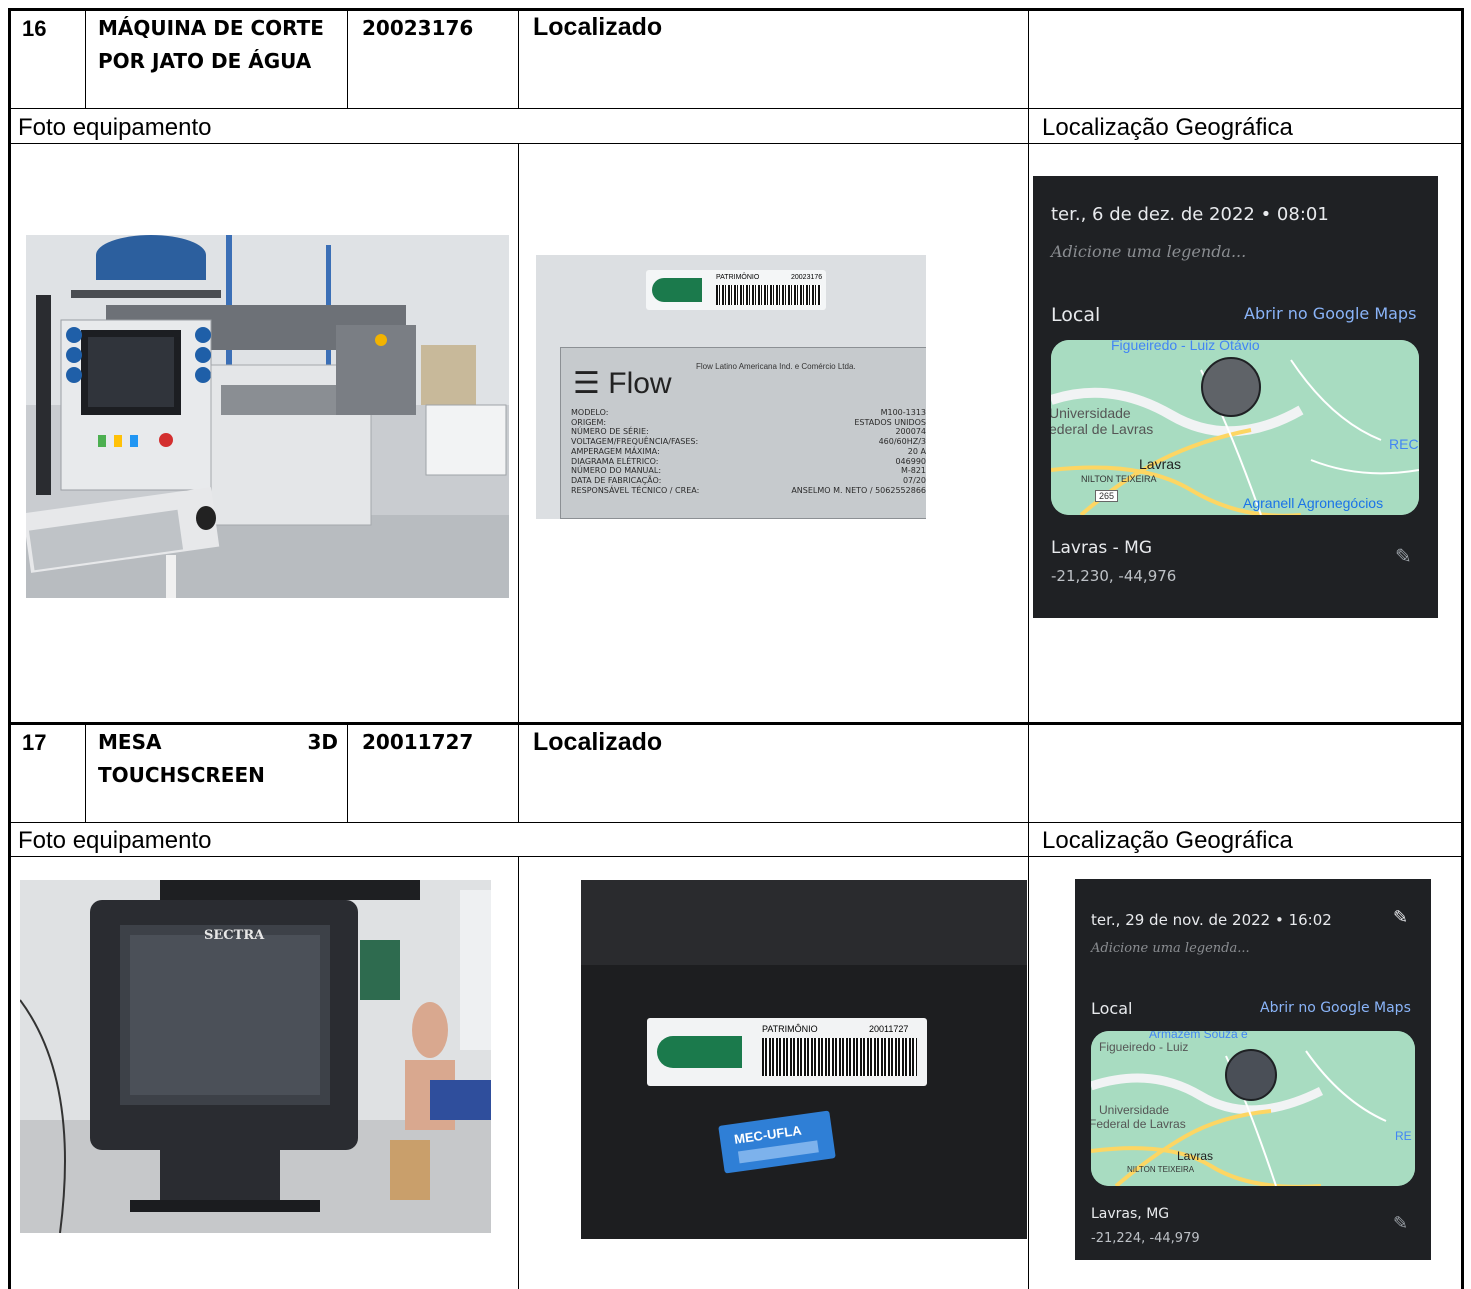 This screenshot has height=1289, width=1471. Describe the element at coordinates (418, 742) in the screenshot. I see `asset-code: 20011727` at that location.